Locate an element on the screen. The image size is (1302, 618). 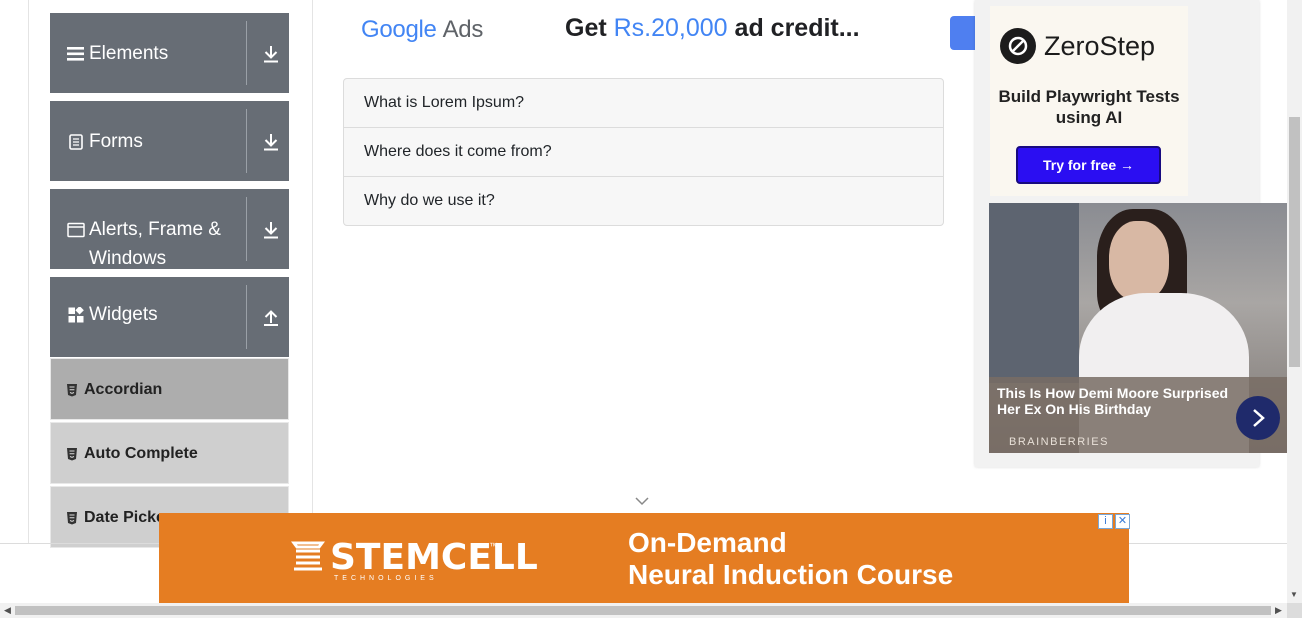
zerostep-tagline: Build Playwright Tests using AI is located at coordinates (1089, 107).